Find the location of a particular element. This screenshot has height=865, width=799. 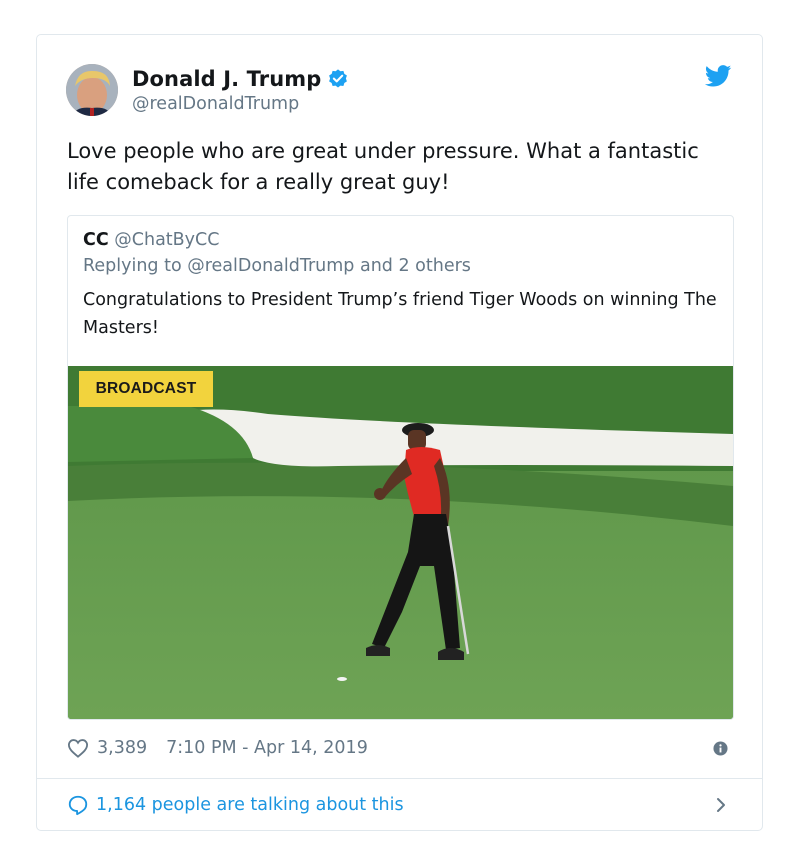

tweet-footer: 3,389 7:10 PM - Apr 14, 2019 is located at coordinates (217, 748).